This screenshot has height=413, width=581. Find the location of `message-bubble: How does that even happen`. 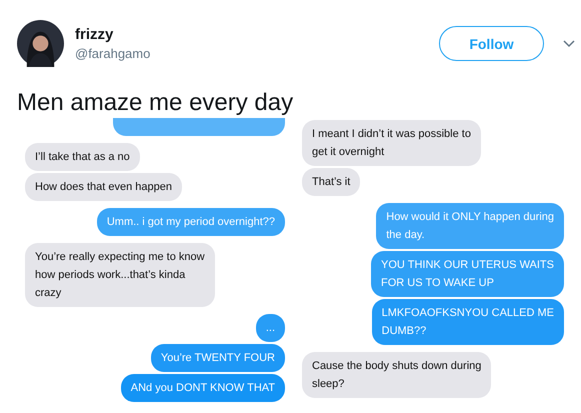

message-bubble: How does that even happen is located at coordinates (103, 187).